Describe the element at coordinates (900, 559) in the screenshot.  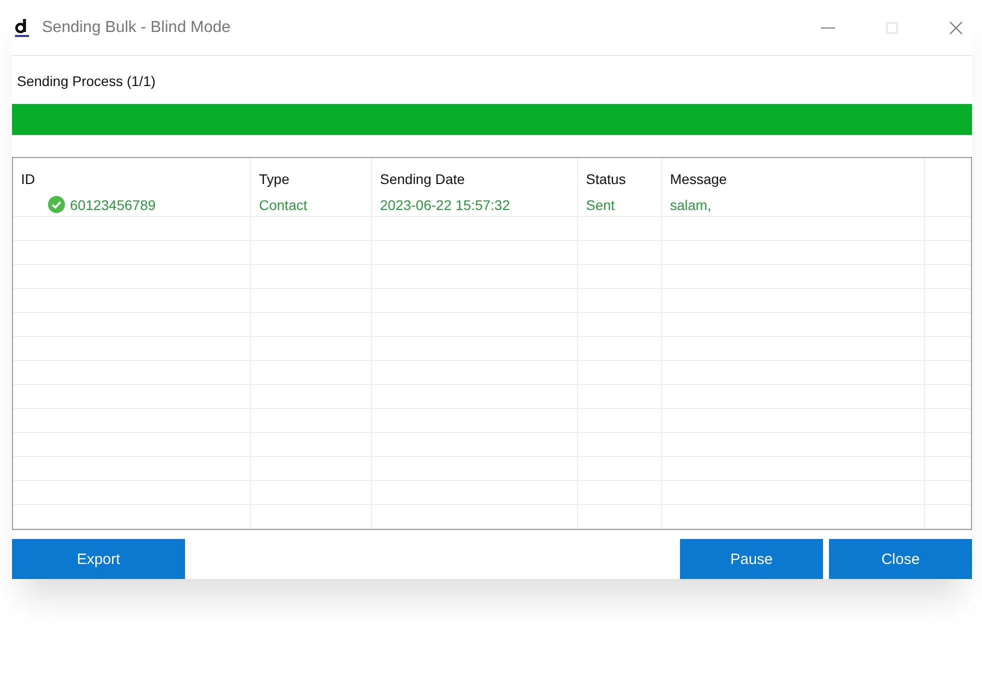
I see `close-button: Close` at that location.